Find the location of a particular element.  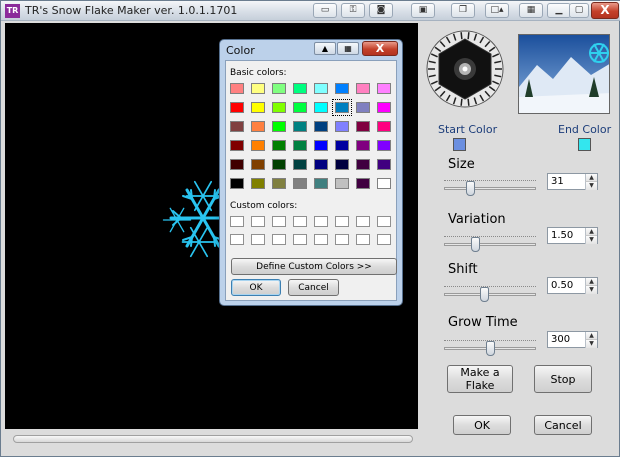

spin-down-icon: ▼ is located at coordinates (591, 240).